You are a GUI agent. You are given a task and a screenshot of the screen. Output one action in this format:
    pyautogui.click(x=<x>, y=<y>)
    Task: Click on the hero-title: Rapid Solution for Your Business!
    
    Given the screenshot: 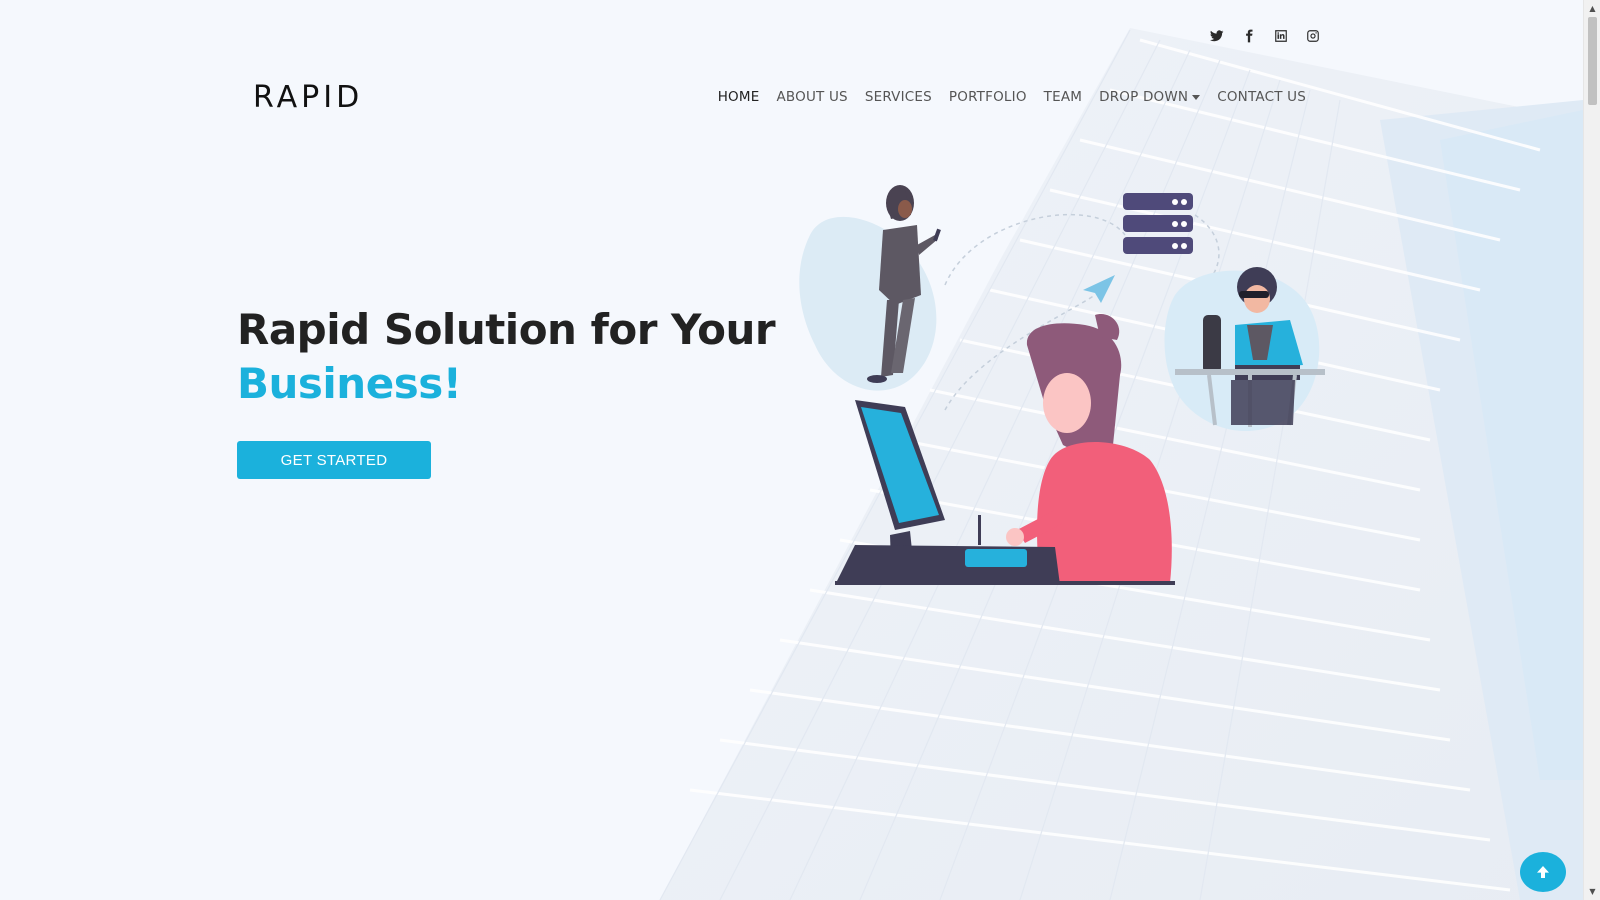 What is the action you would take?
    pyautogui.click(x=506, y=357)
    